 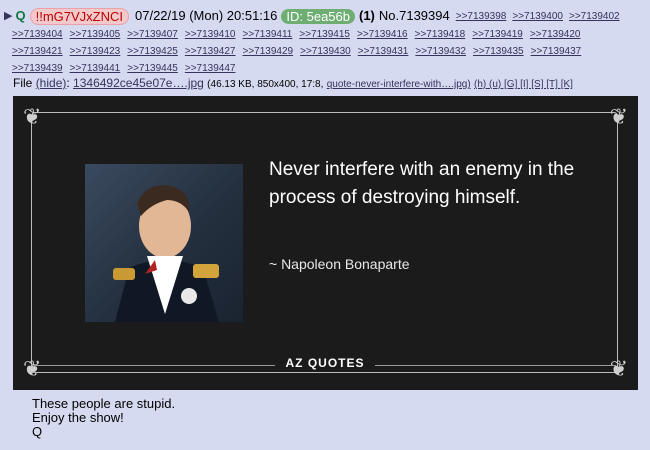 What do you see at coordinates (104, 403) in the screenshot?
I see `message-line: These people are stupid.` at bounding box center [104, 403].